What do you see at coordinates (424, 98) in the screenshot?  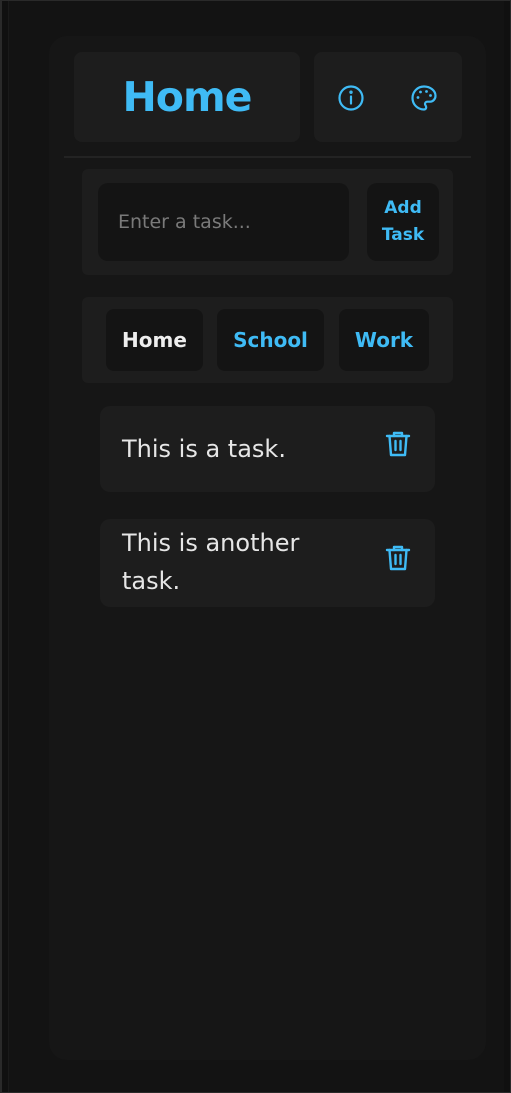 I see `palette-icon` at bounding box center [424, 98].